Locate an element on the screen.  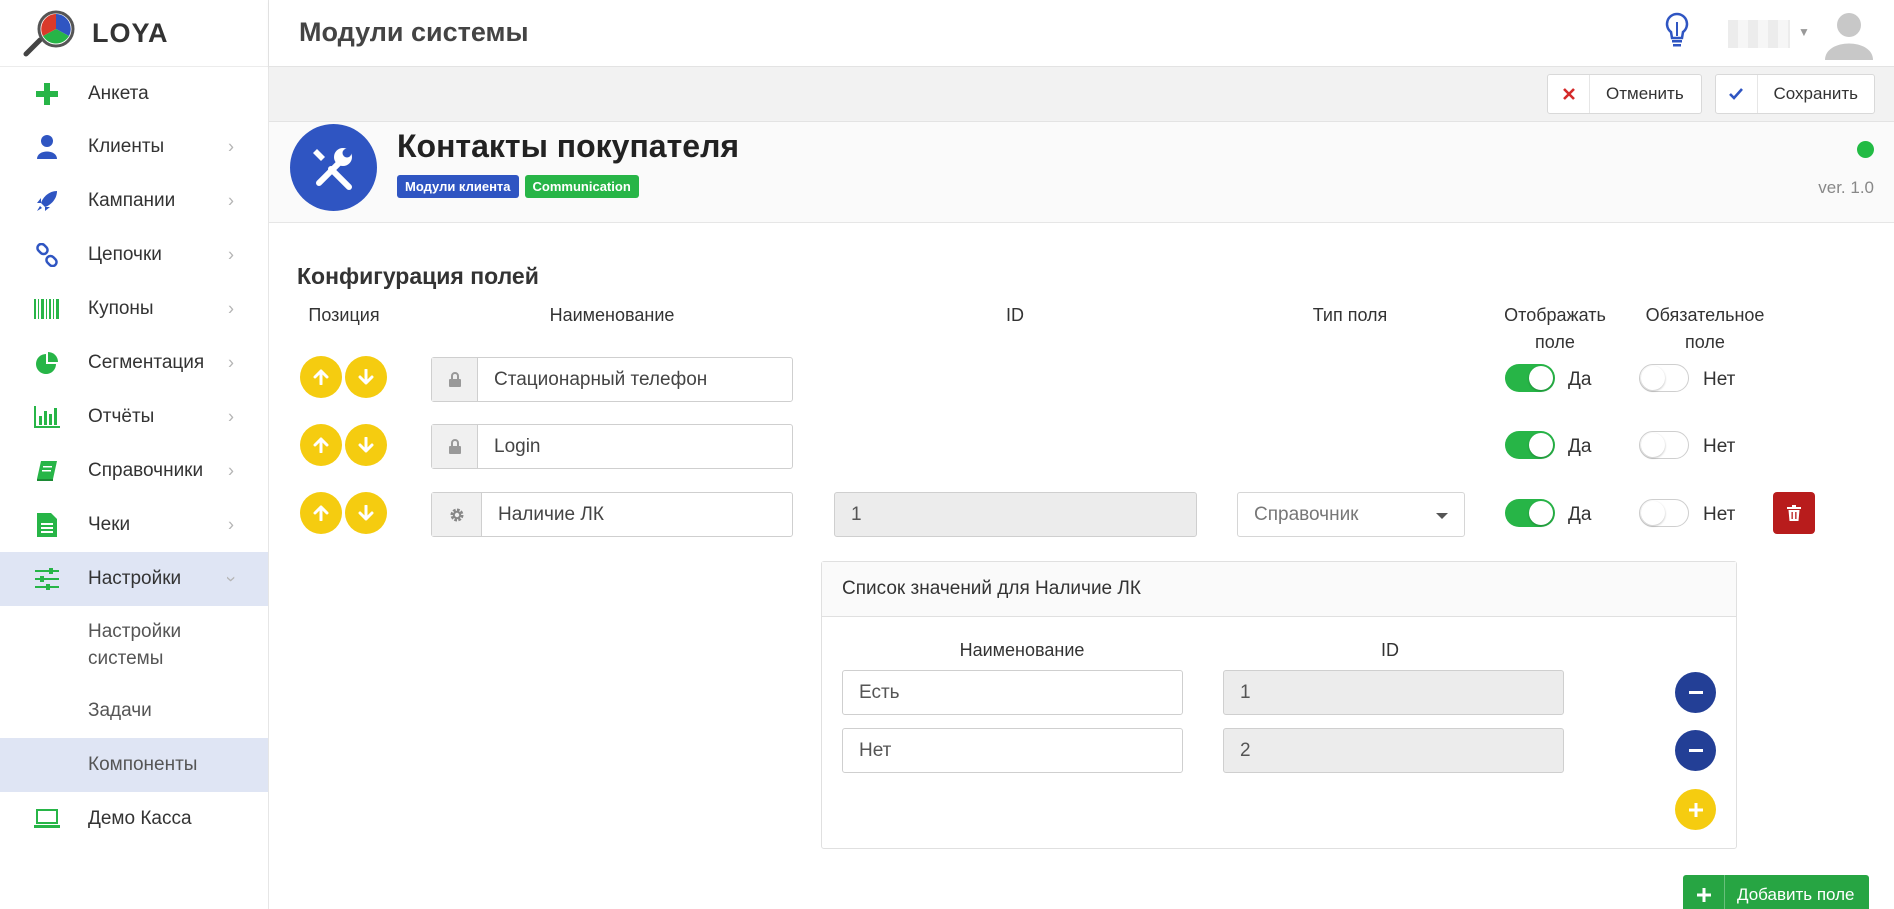
status-indicator is located at coordinates (1865, 149).